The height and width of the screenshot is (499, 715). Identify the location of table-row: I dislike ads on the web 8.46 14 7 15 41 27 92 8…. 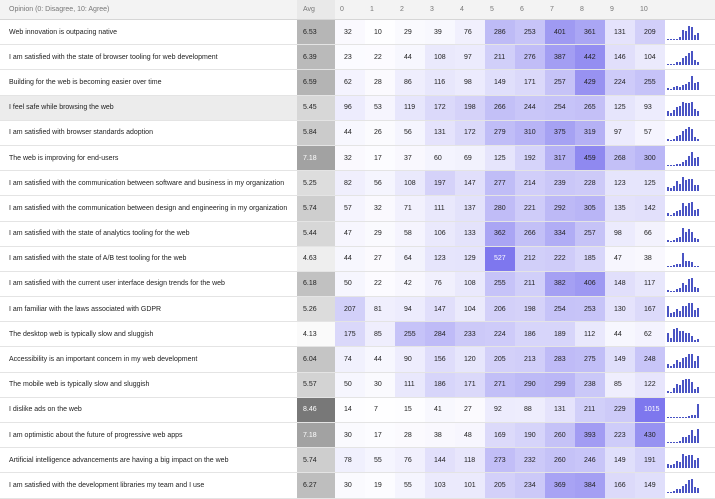
(357, 410).